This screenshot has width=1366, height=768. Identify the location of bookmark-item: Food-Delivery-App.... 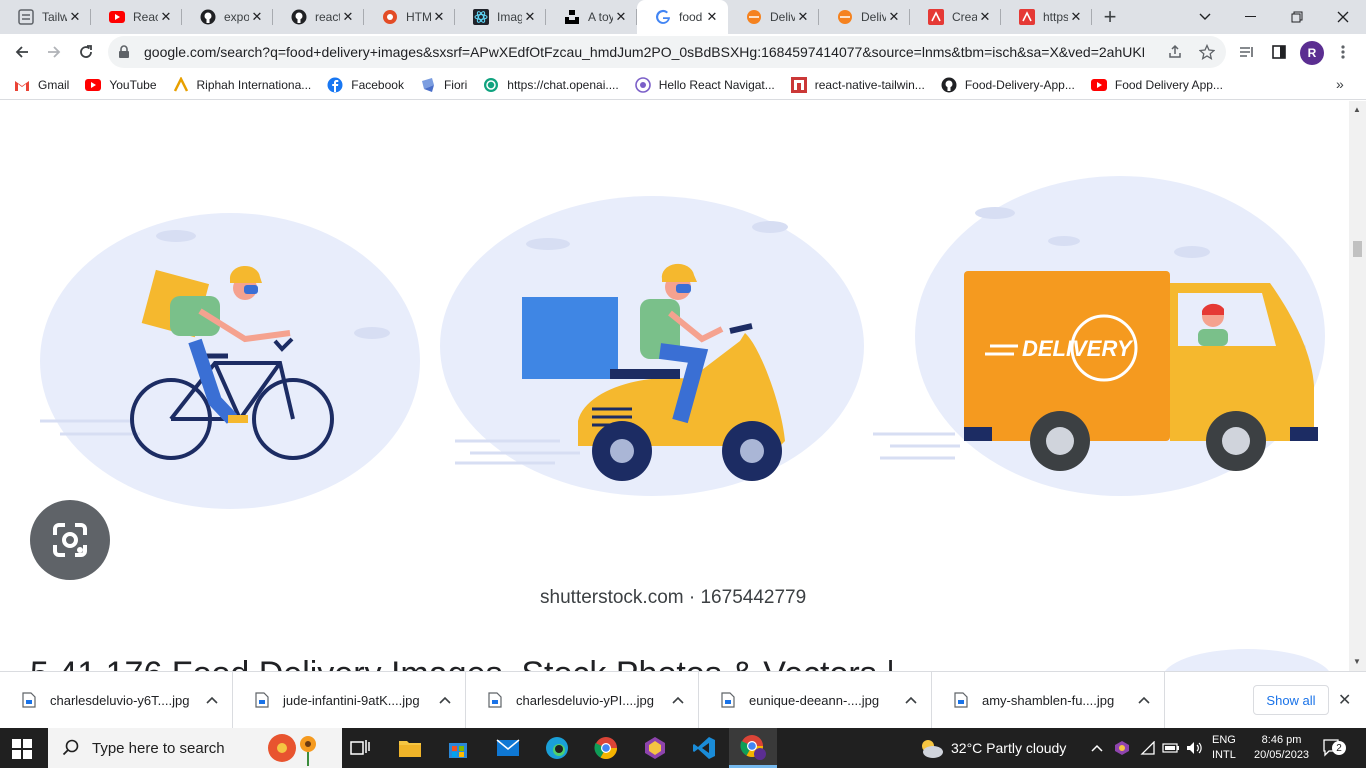
(1008, 85).